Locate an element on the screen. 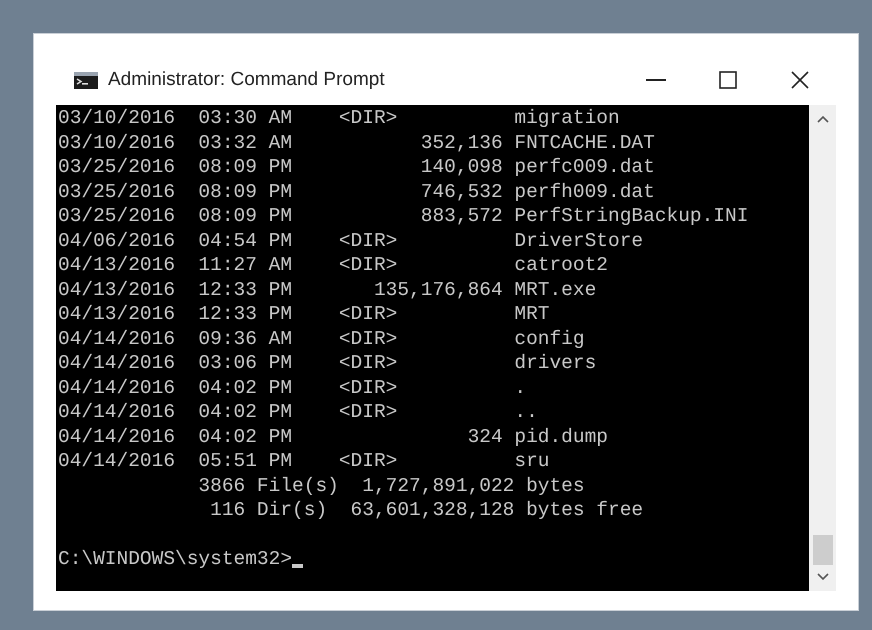 This screenshot has height=630, width=872. console-line: 04/14/2016 04:02 PM 324 pid.dump is located at coordinates (333, 436).